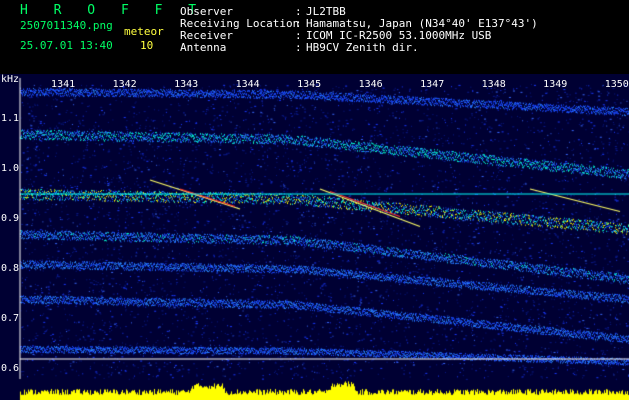 This screenshot has width=629, height=400. I want to click on y-tick-label: 0.7, so click(10, 318).